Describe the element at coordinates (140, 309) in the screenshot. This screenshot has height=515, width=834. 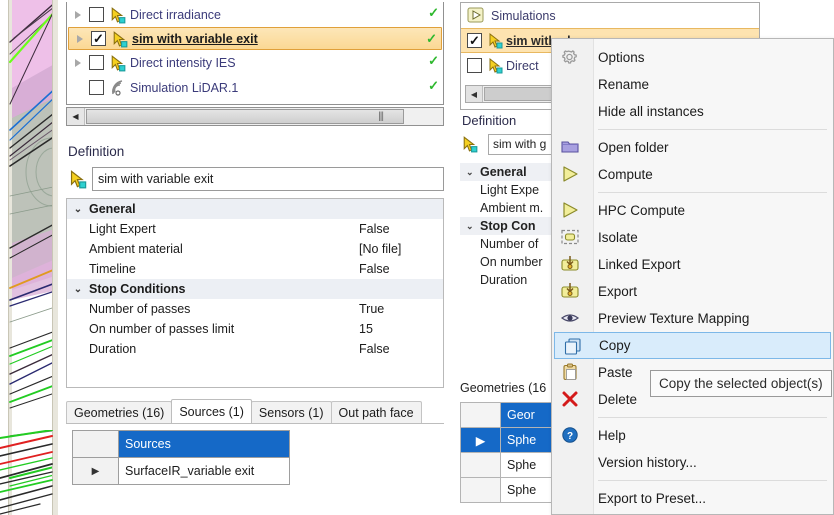
I see `property-name: Number of passes` at that location.